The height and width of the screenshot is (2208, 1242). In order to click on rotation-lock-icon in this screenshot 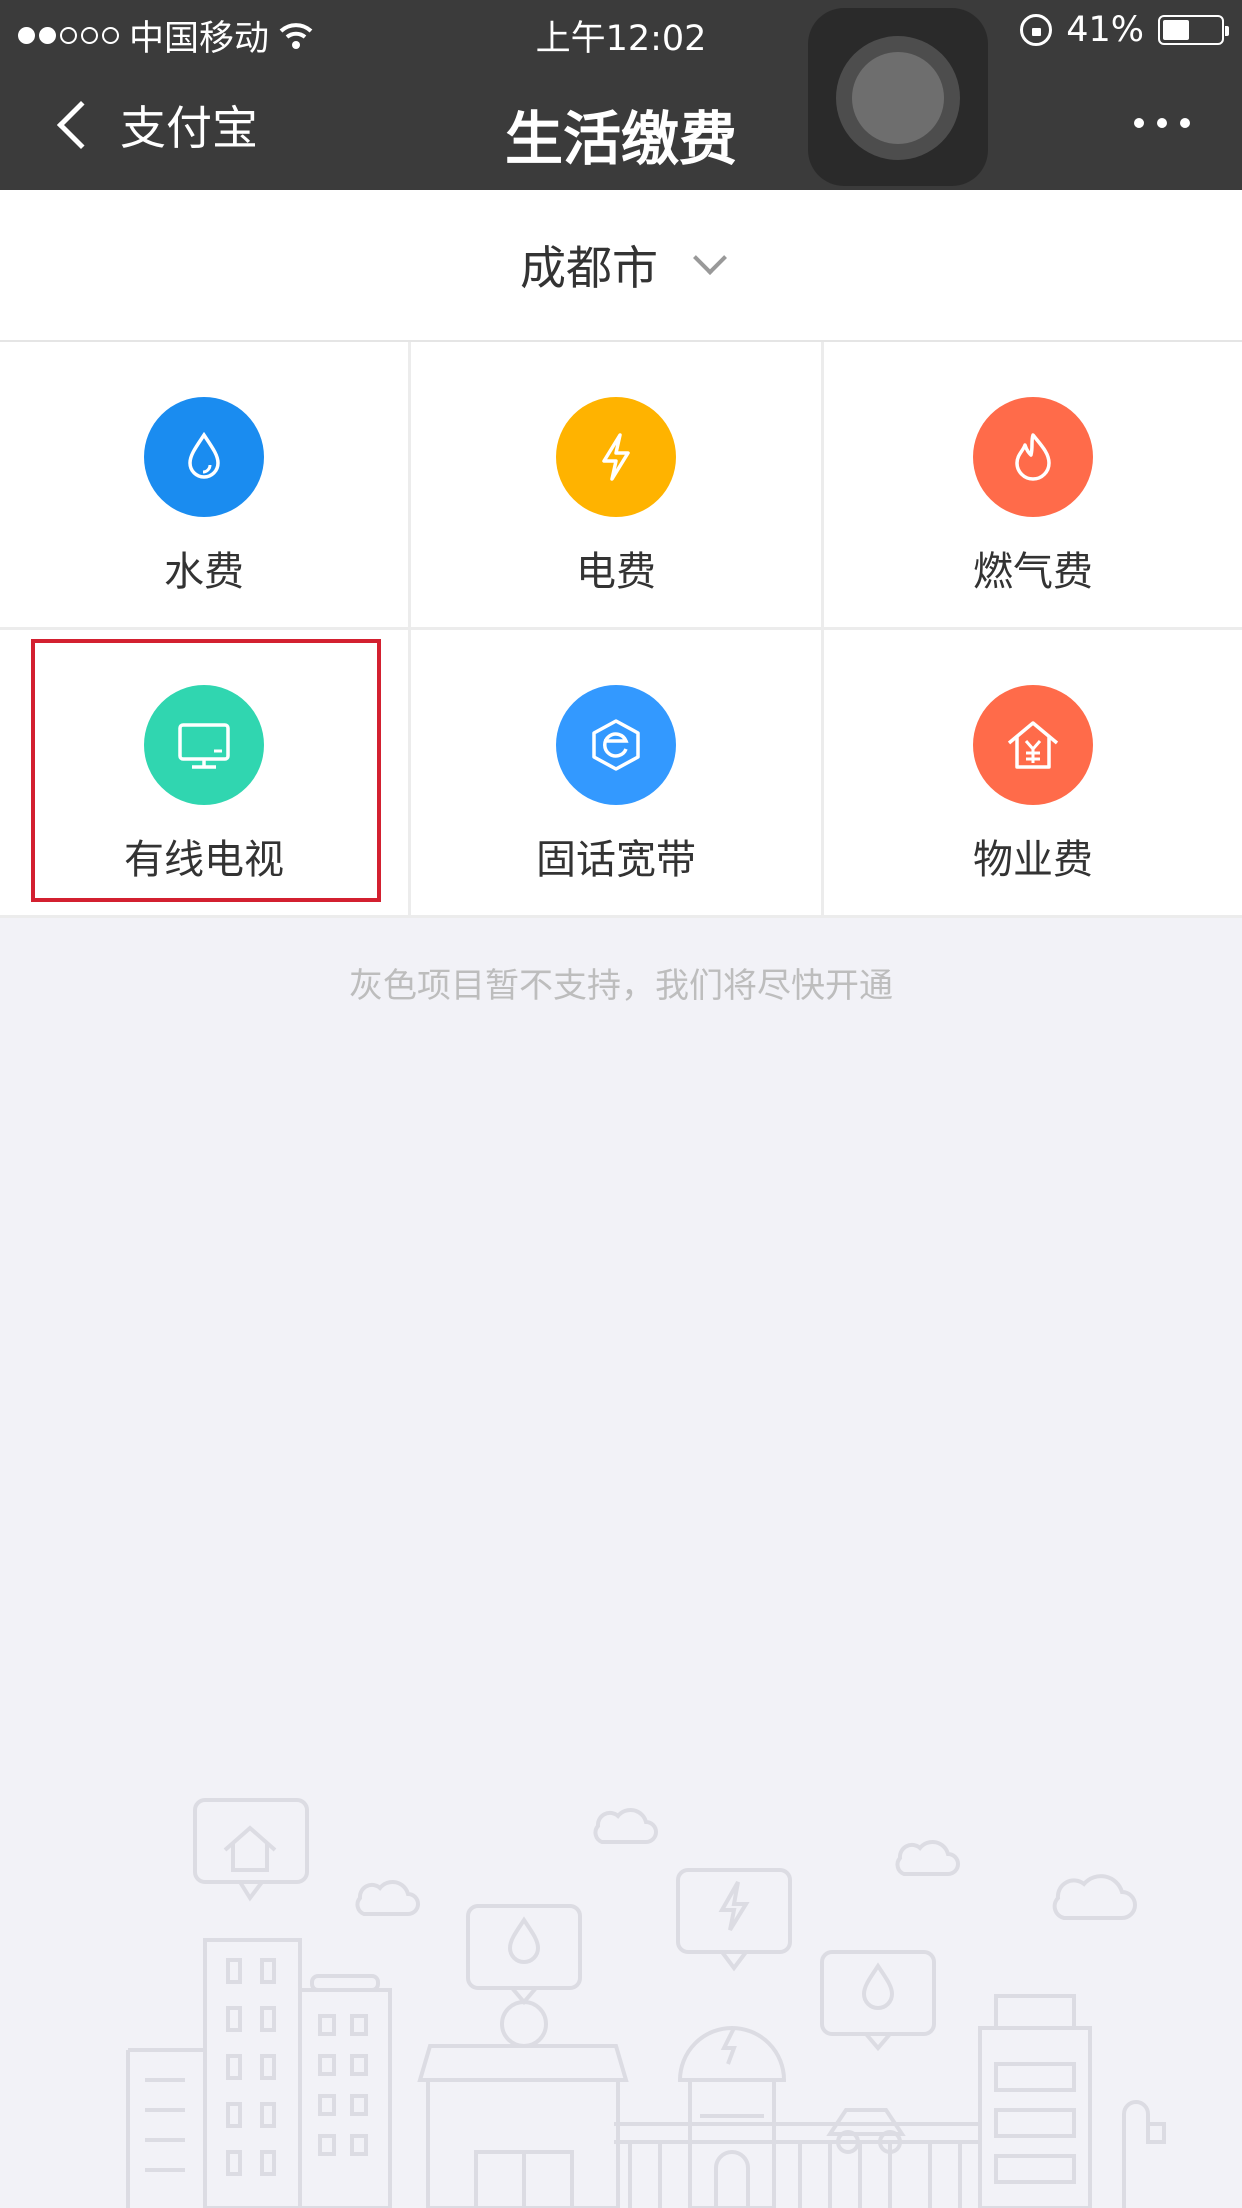, I will do `click(1036, 30)`.